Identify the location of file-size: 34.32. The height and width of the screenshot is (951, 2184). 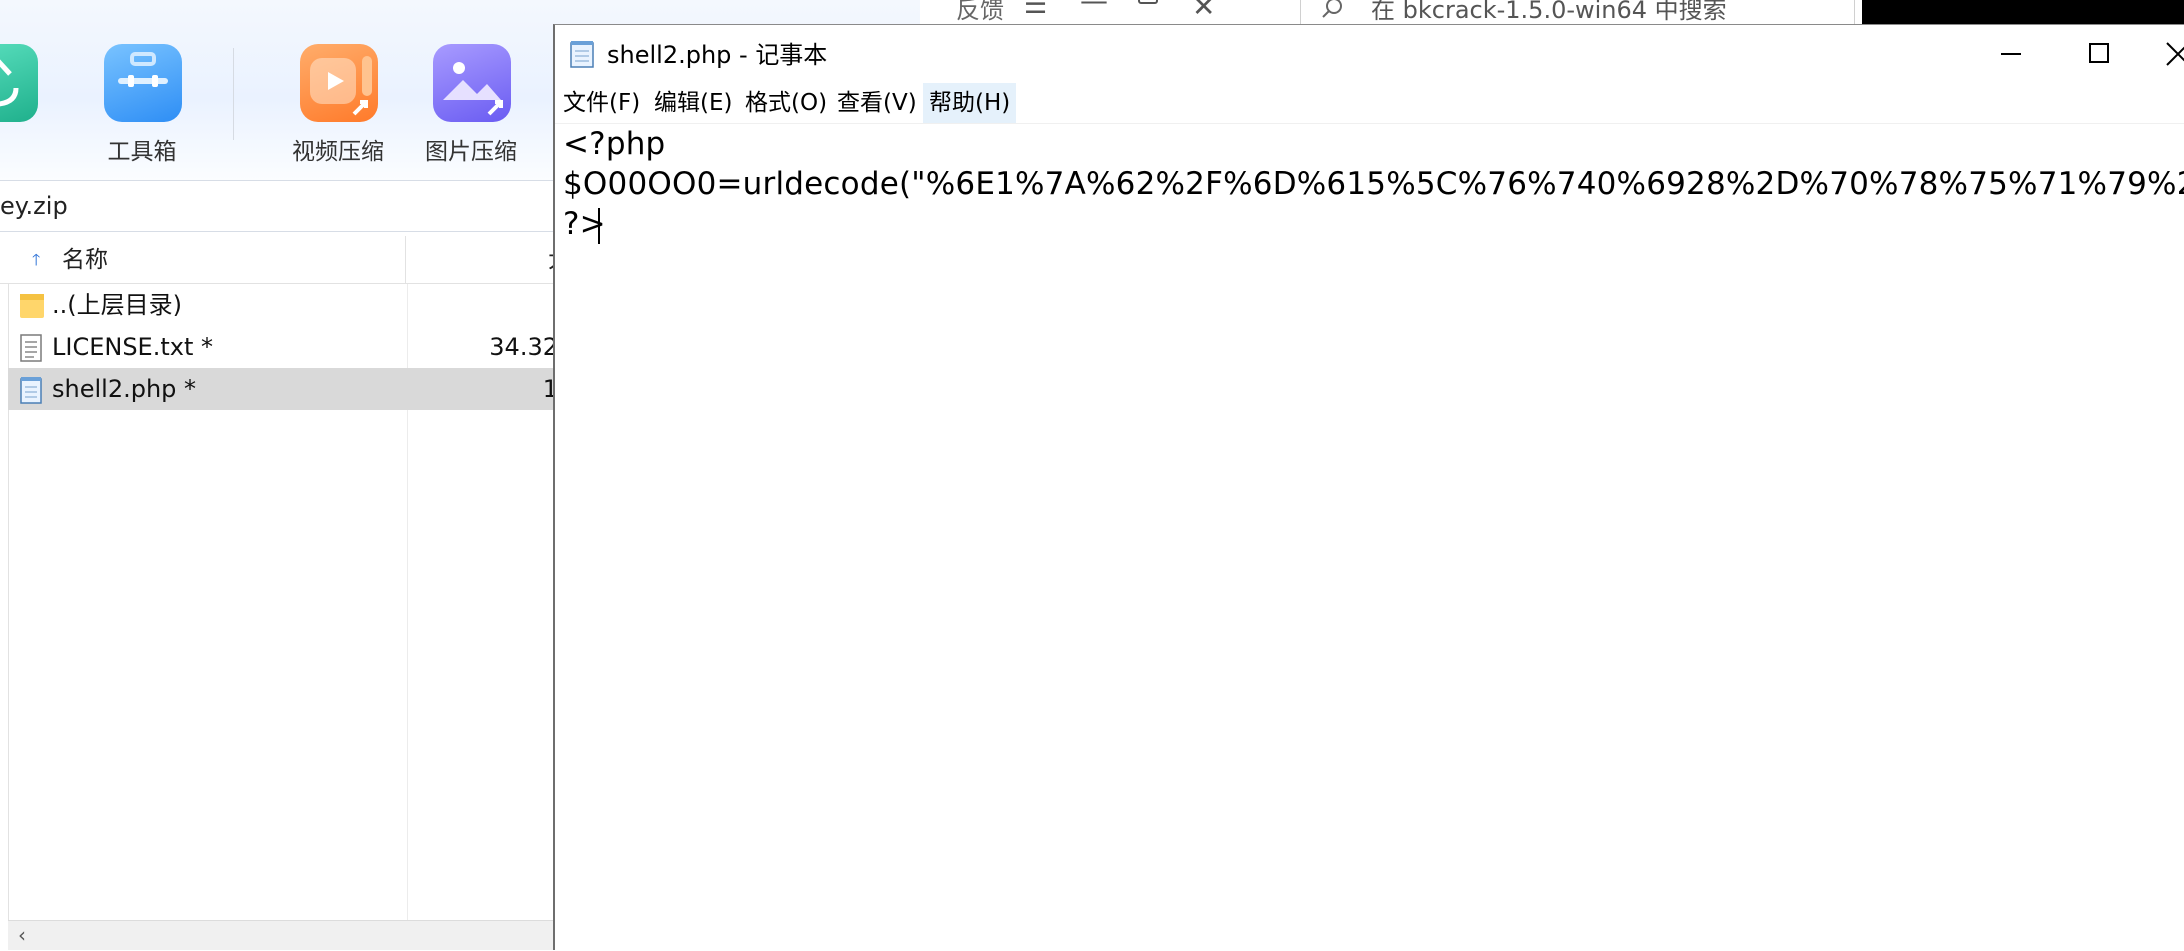
(523, 347).